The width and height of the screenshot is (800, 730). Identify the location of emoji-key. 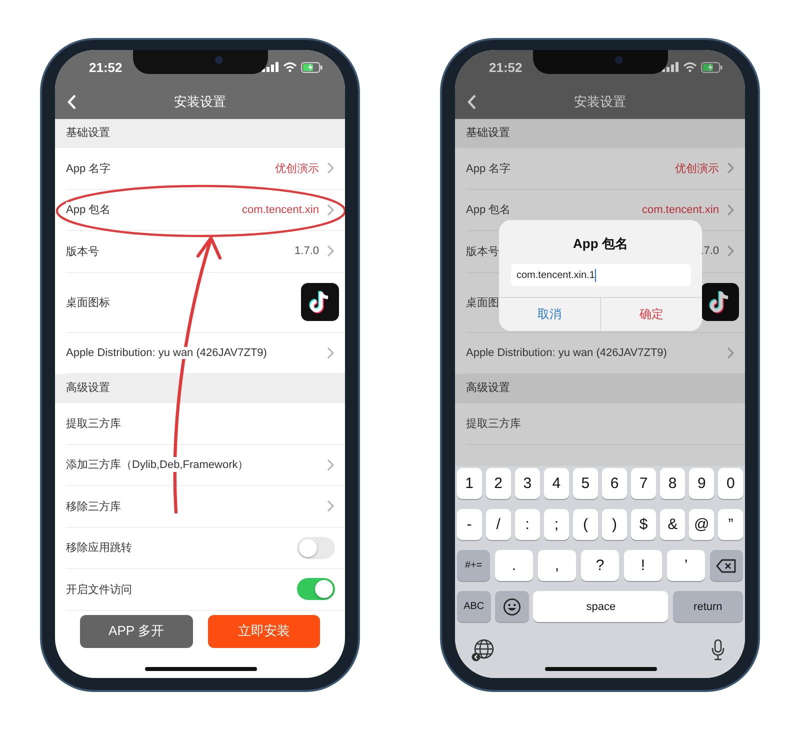
(512, 606).